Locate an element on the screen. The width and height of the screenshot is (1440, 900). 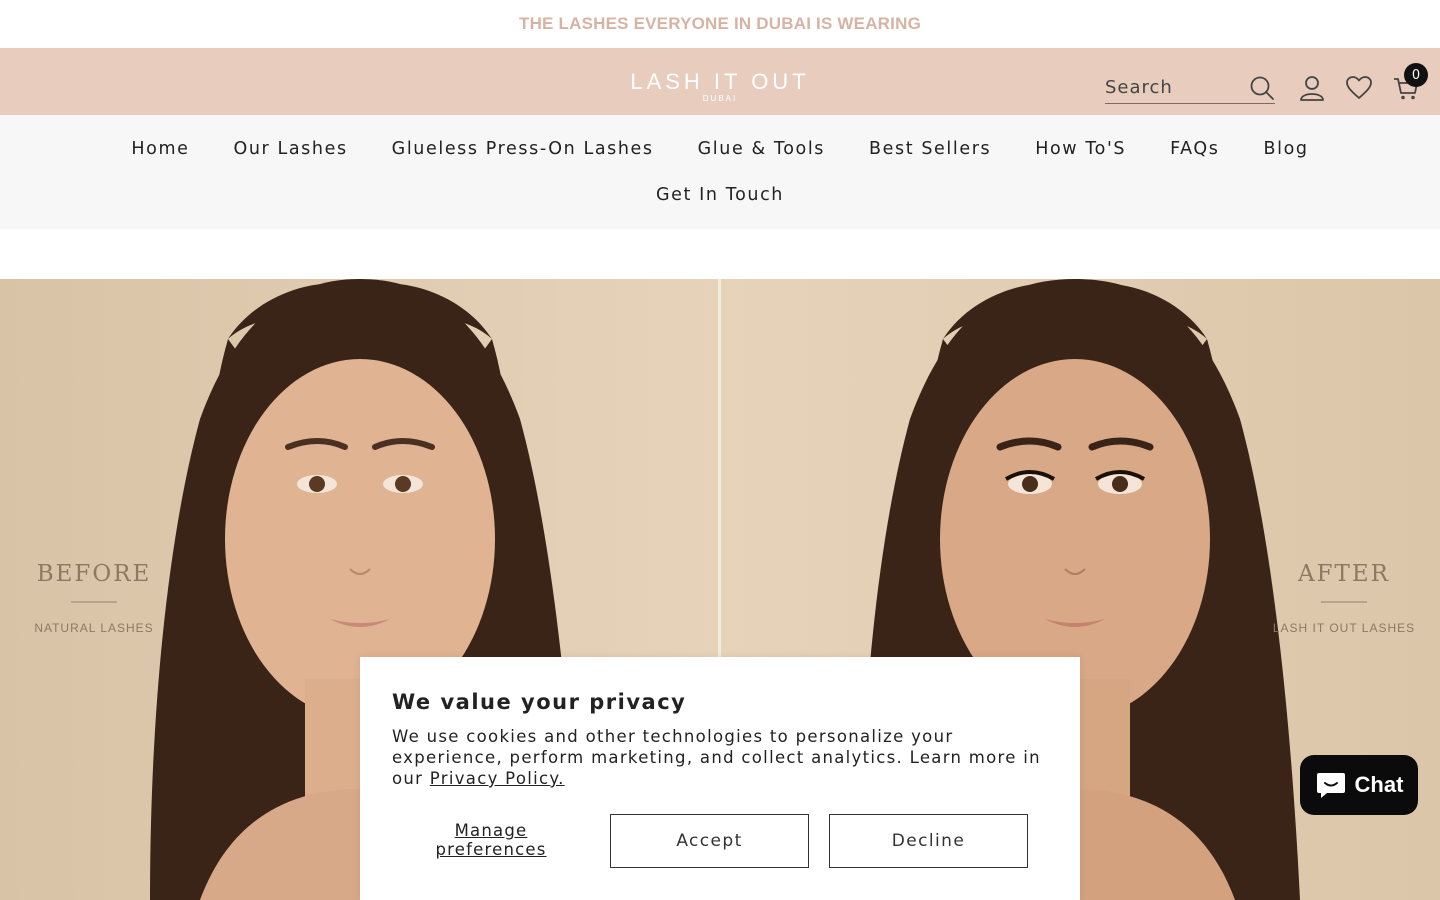
logo-sub-text: DUBAI is located at coordinates (720, 98).